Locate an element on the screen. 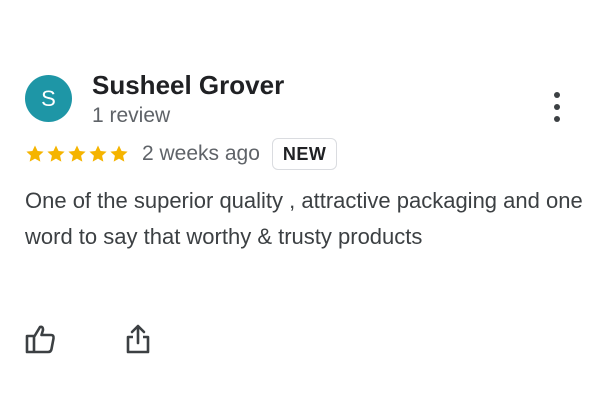 This screenshot has height=400, width=600. review-time: 2 weeks ago is located at coordinates (201, 153).